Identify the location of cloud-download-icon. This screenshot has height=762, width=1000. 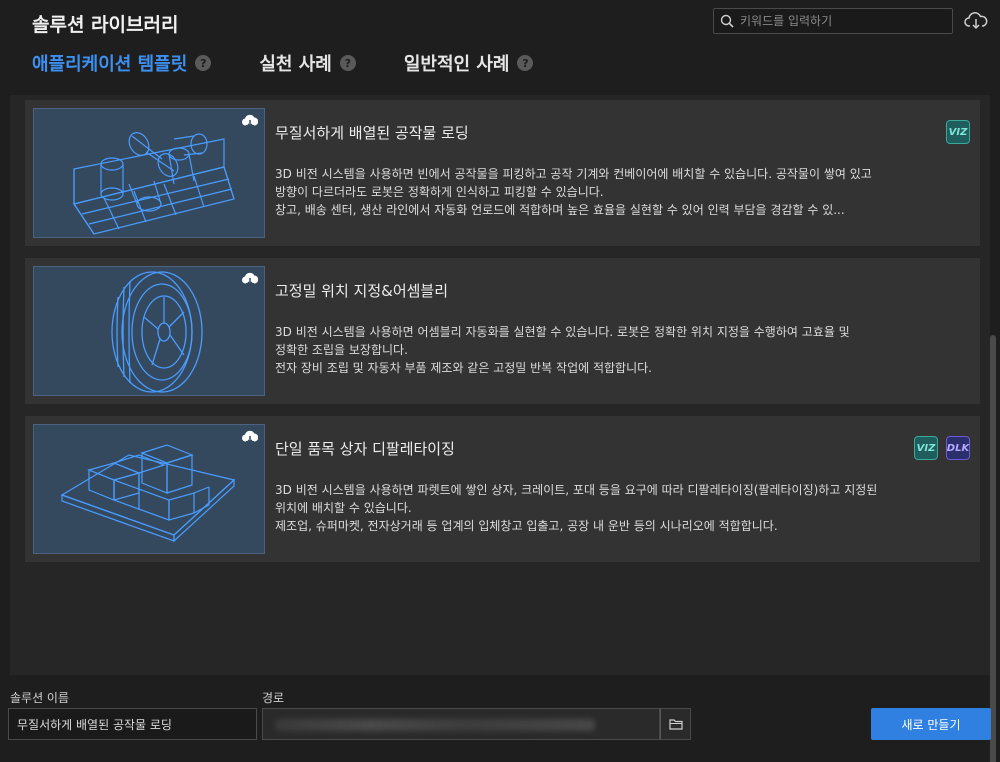
(976, 21).